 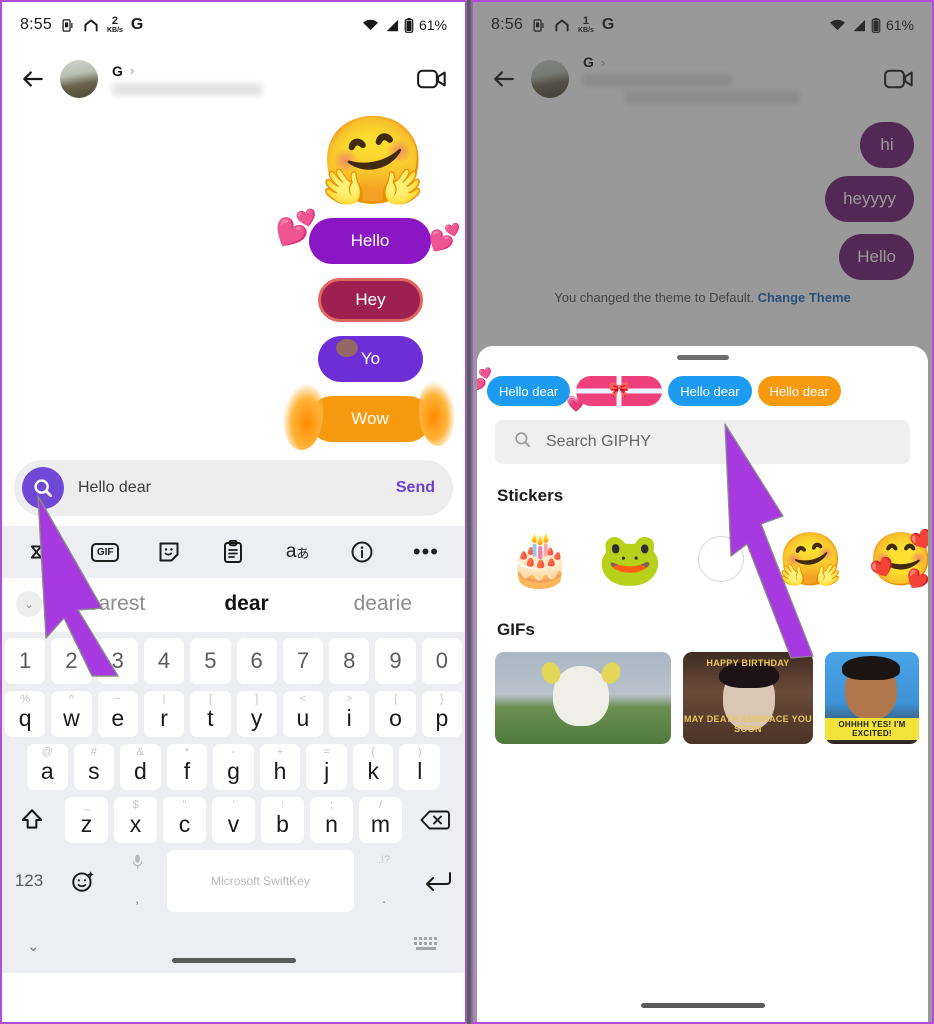 What do you see at coordinates (619, 391) in the screenshot?
I see `sticker-chip-gift: 🎀` at bounding box center [619, 391].